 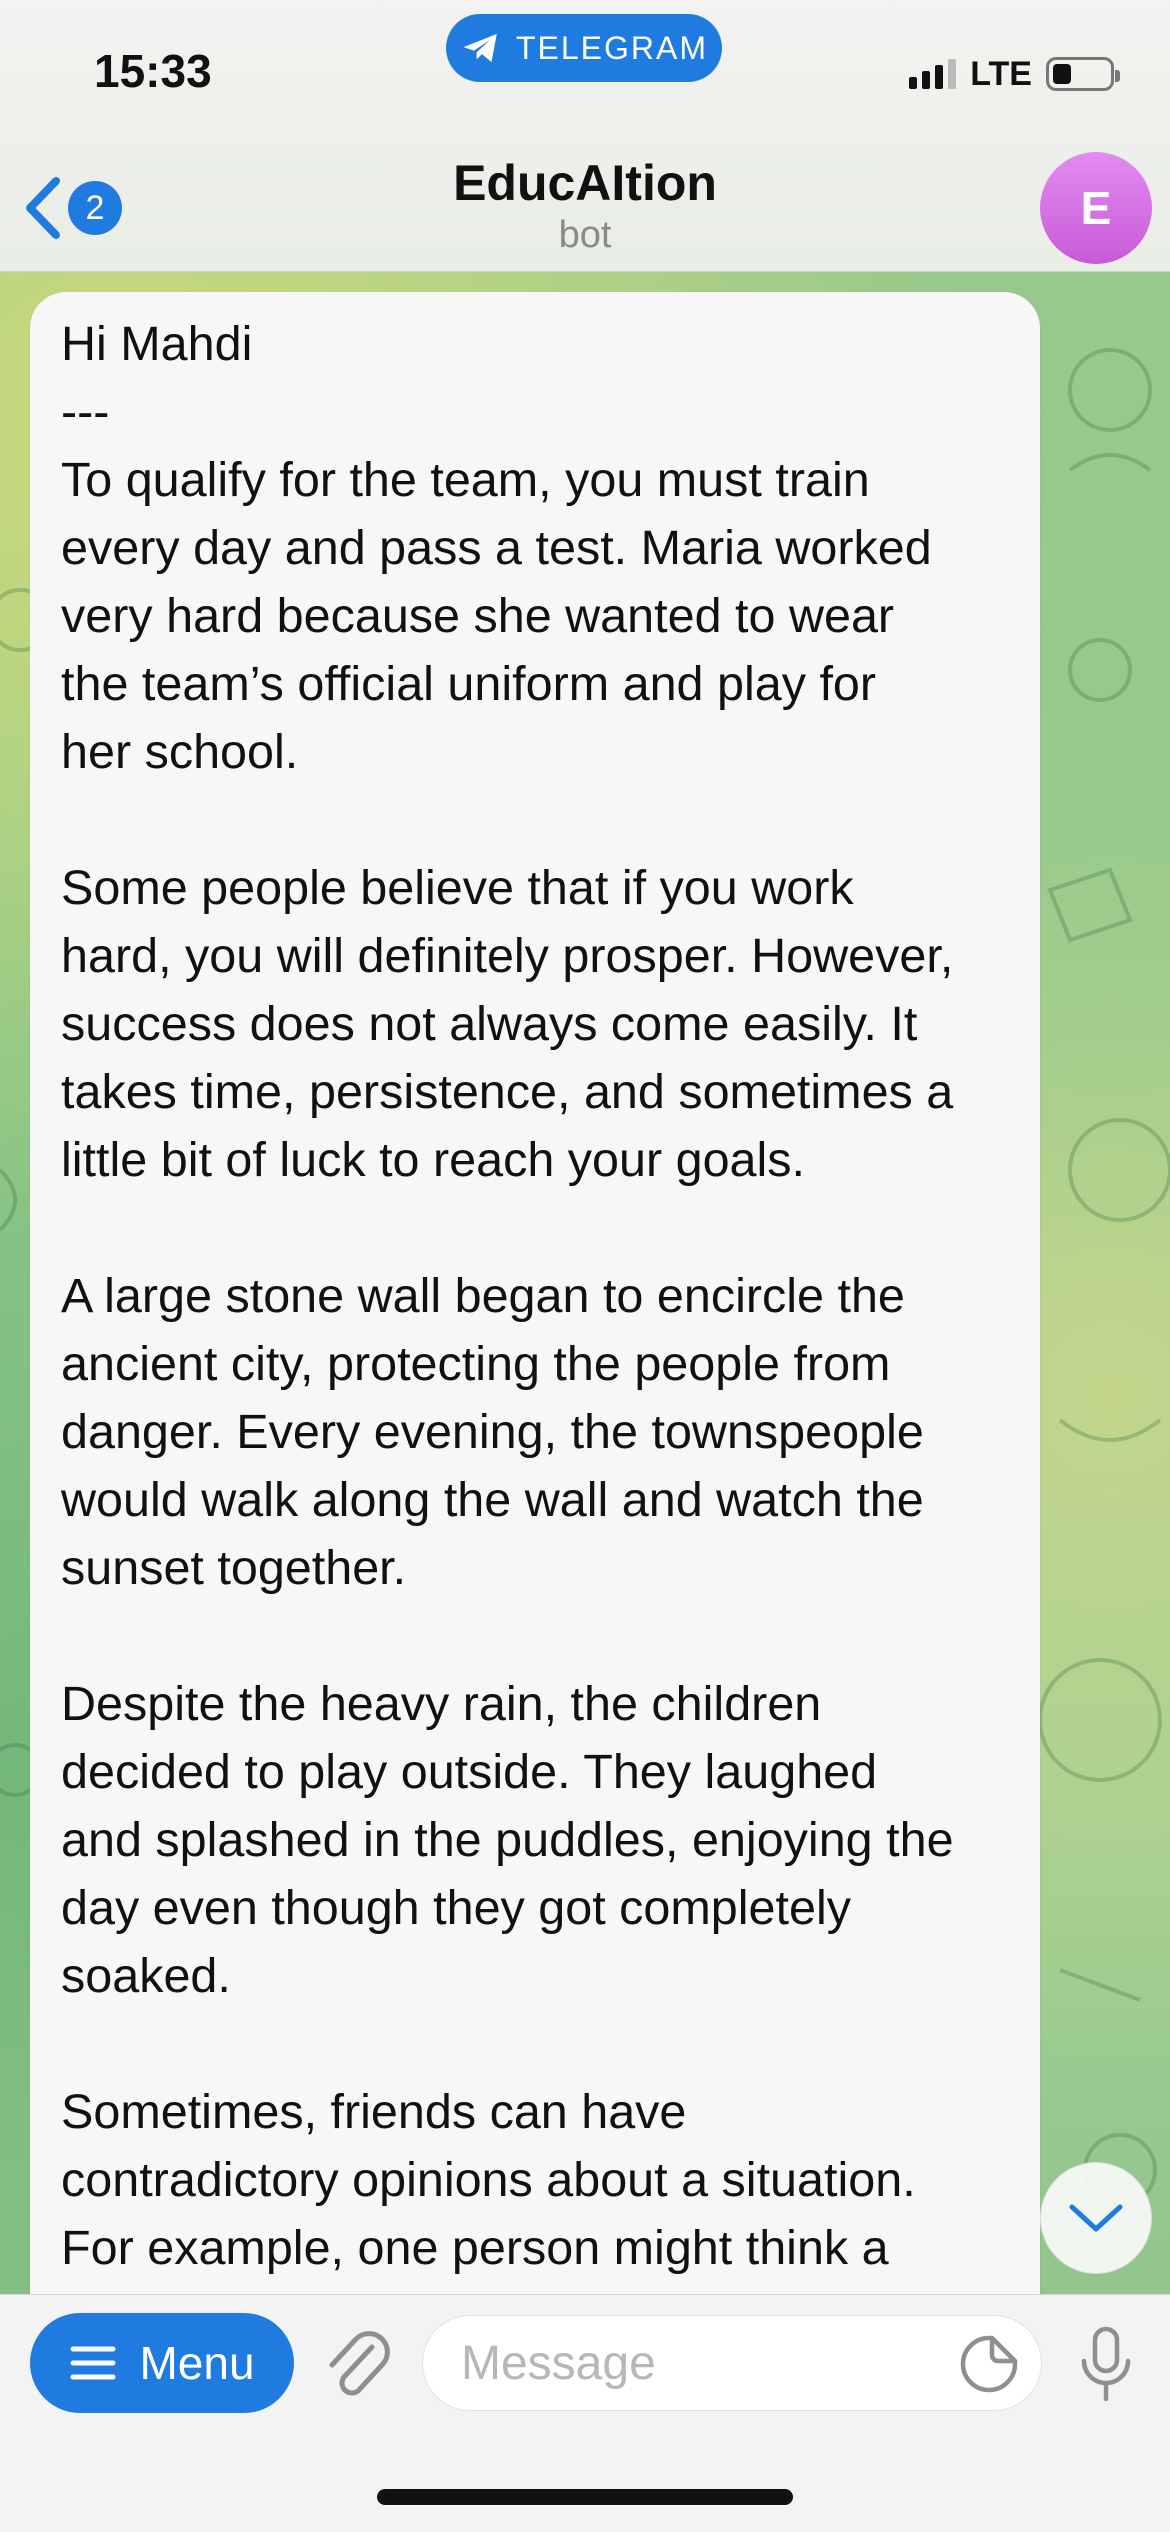 I want to click on message-line: the team’s official uniform and play for, so click(x=469, y=684).